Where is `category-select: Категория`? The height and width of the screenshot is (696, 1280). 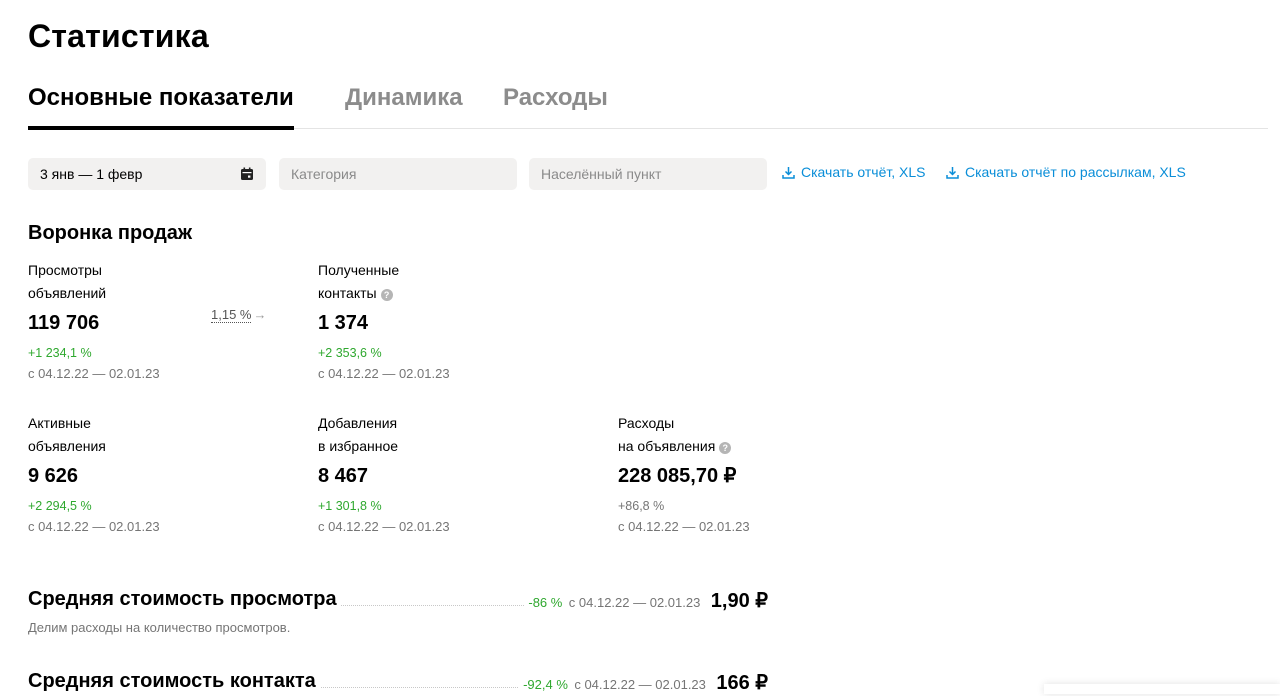
category-select: Категория is located at coordinates (398, 174).